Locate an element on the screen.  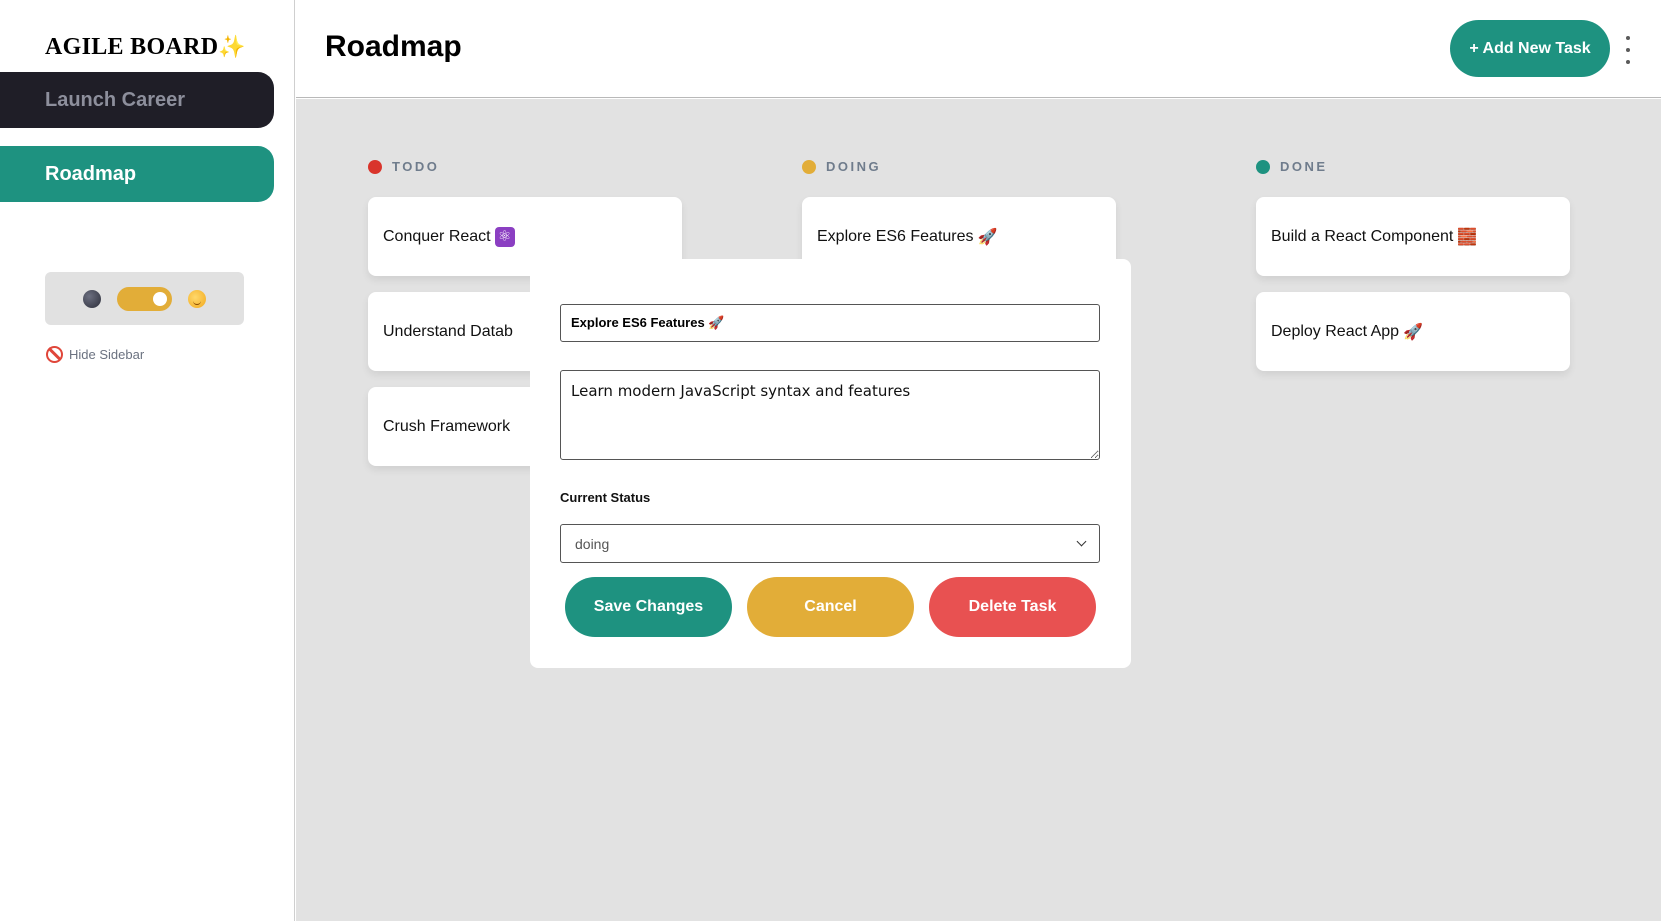
toggle-knob is located at coordinates (160, 298).